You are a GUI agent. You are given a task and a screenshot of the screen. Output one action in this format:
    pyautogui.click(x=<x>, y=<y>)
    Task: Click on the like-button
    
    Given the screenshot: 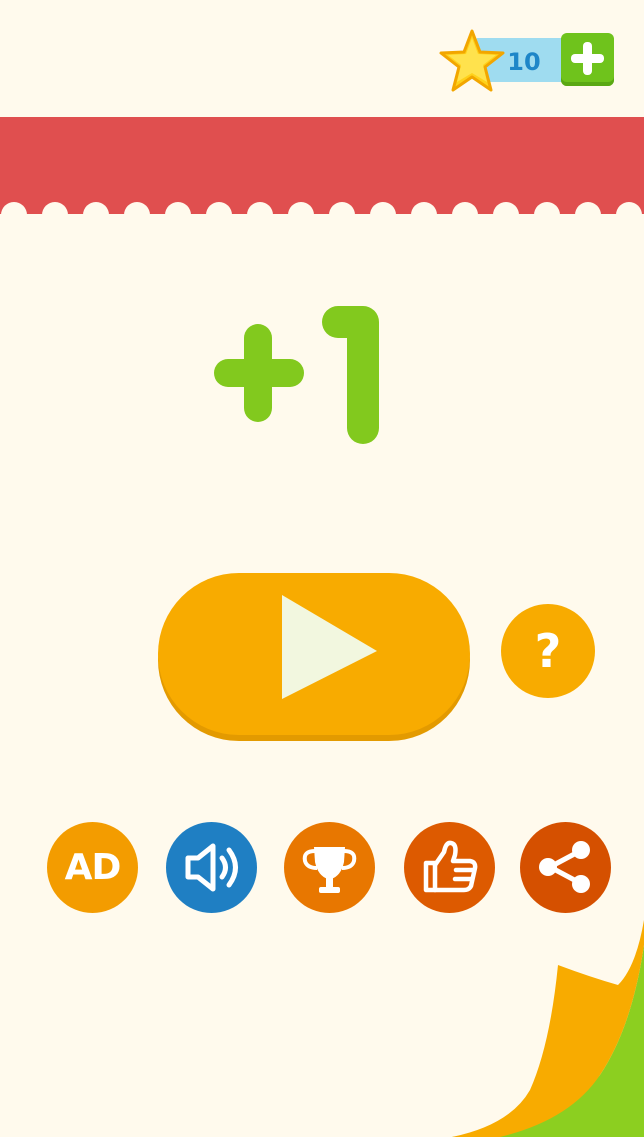 What is the action you would take?
    pyautogui.click(x=449, y=867)
    